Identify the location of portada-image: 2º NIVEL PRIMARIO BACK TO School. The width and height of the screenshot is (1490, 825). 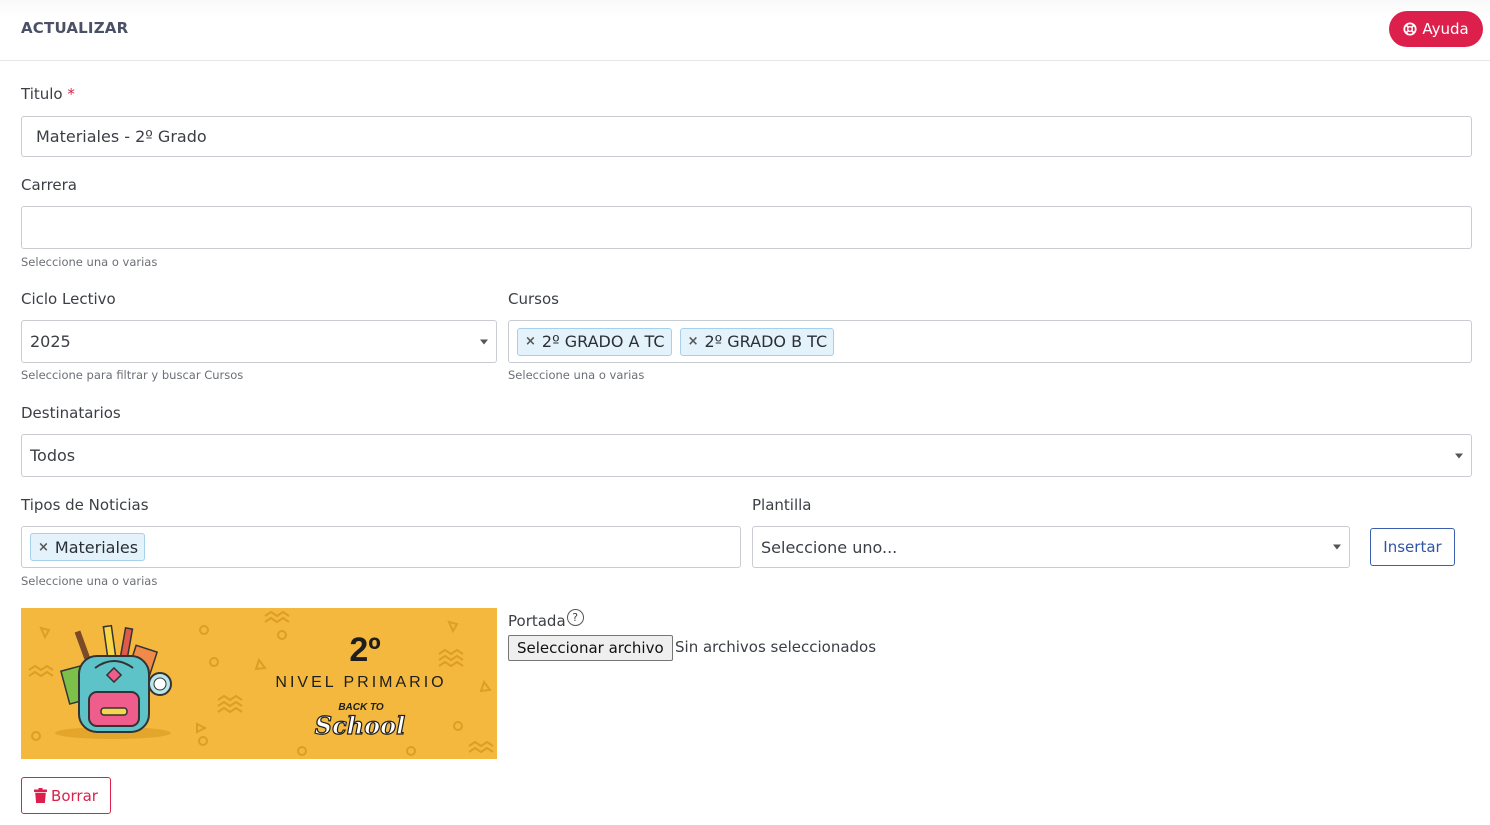
(259, 683).